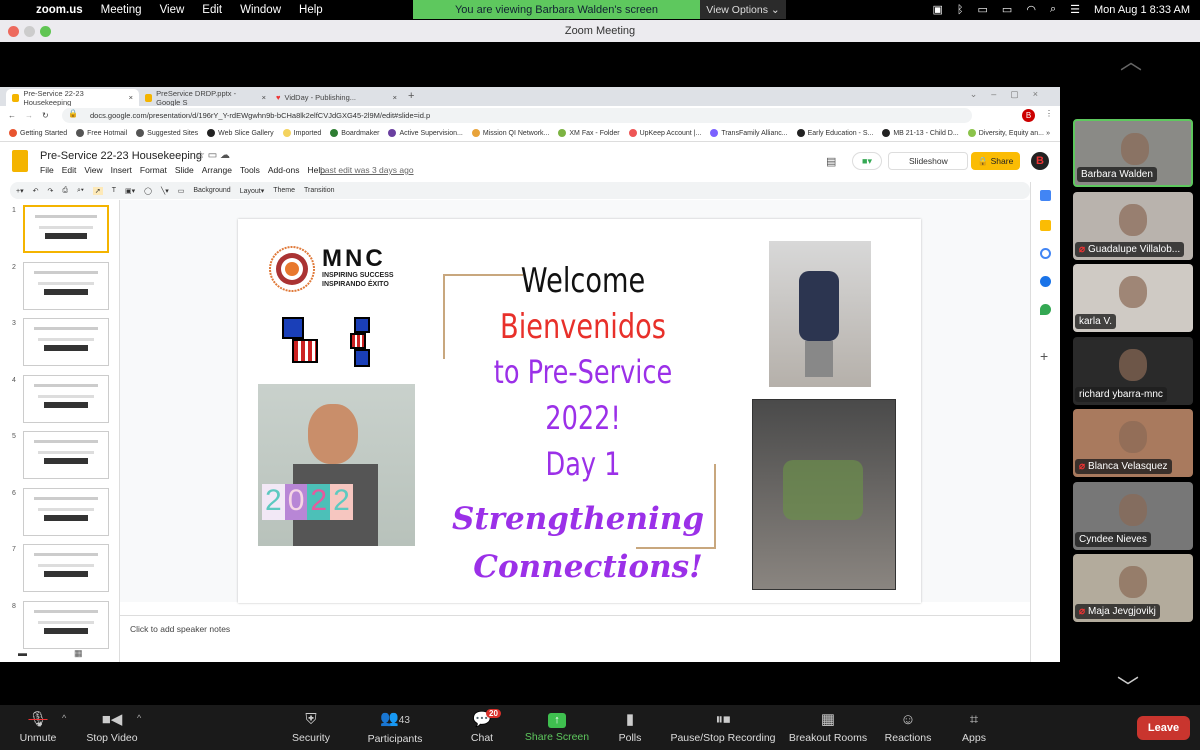 This screenshot has width=1200, height=750. What do you see at coordinates (1133, 588) in the screenshot?
I see `participant-tile: ⌀ Maja Jevgjovikj` at bounding box center [1133, 588].